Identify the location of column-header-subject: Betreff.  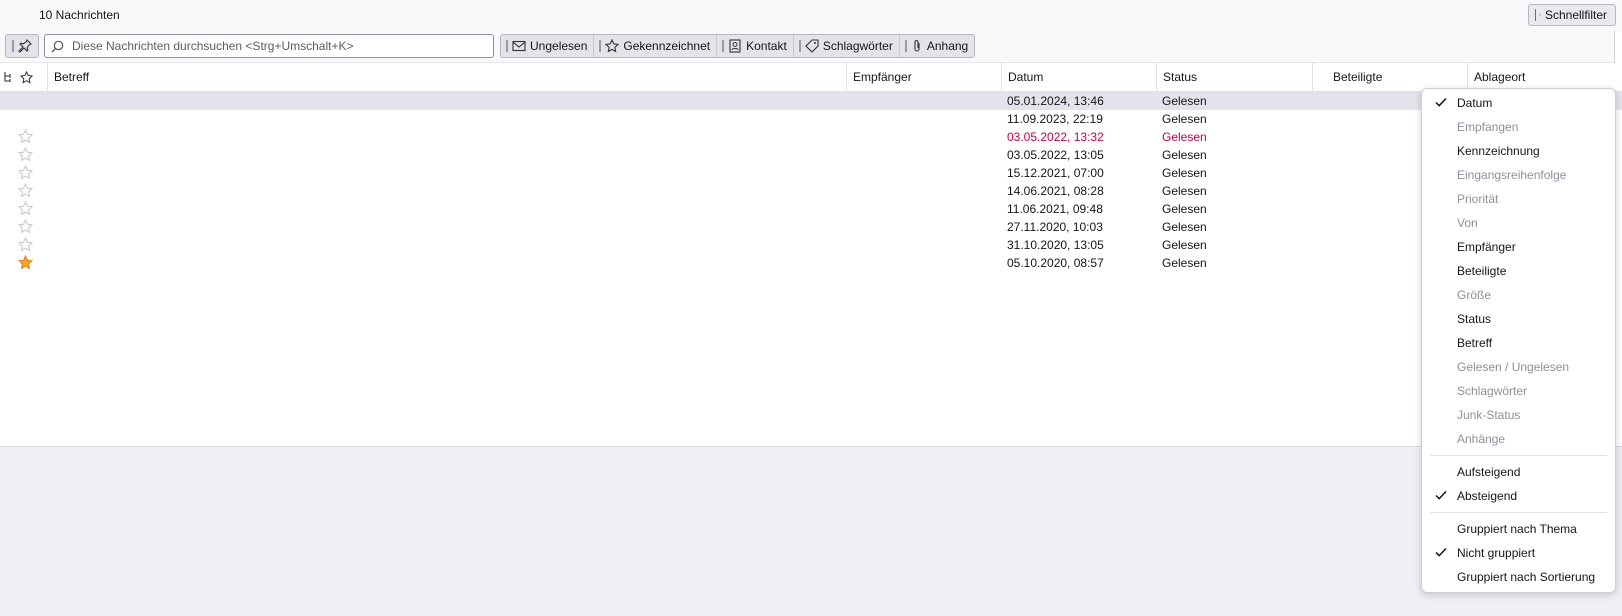
(446, 77).